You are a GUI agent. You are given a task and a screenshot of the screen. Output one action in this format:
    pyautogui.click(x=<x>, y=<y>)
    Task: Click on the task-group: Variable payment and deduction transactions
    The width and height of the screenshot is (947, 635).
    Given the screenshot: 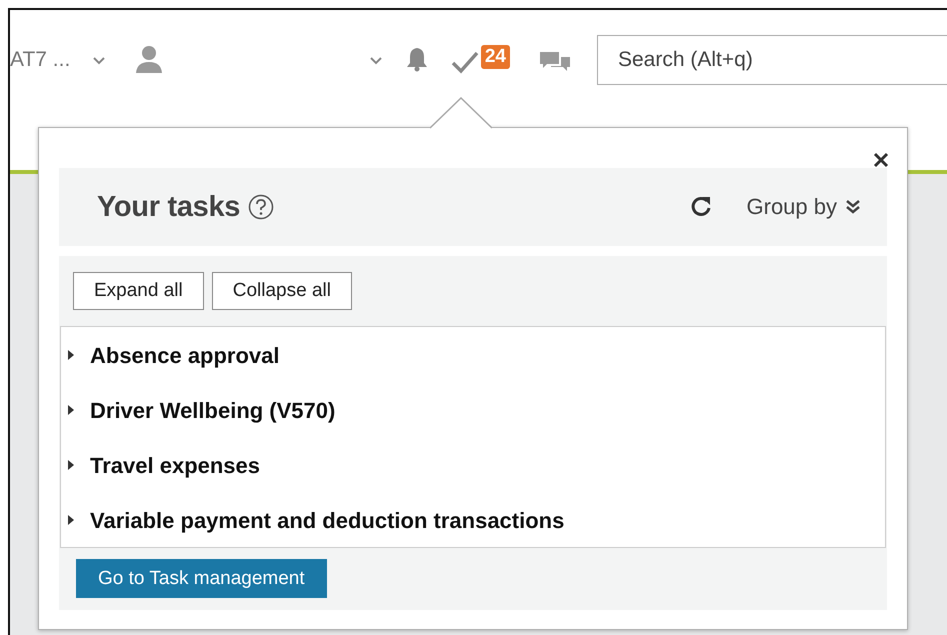 What is the action you would take?
    pyautogui.click(x=327, y=521)
    